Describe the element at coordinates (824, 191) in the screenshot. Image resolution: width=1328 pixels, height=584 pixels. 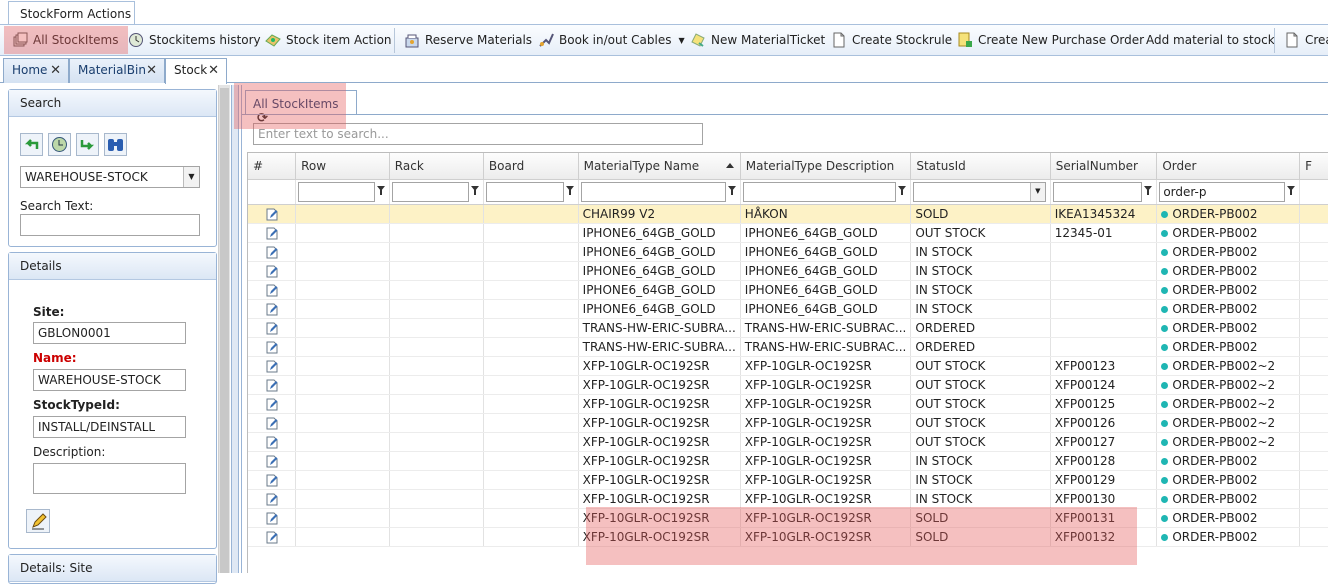
I see `filter-input-materialtype-description` at that location.